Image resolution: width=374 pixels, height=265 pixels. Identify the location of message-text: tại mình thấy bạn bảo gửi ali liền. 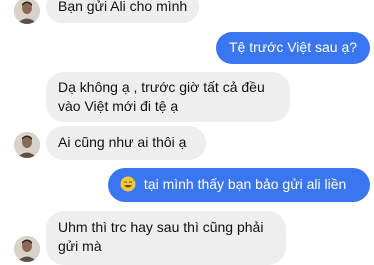
(245, 184).